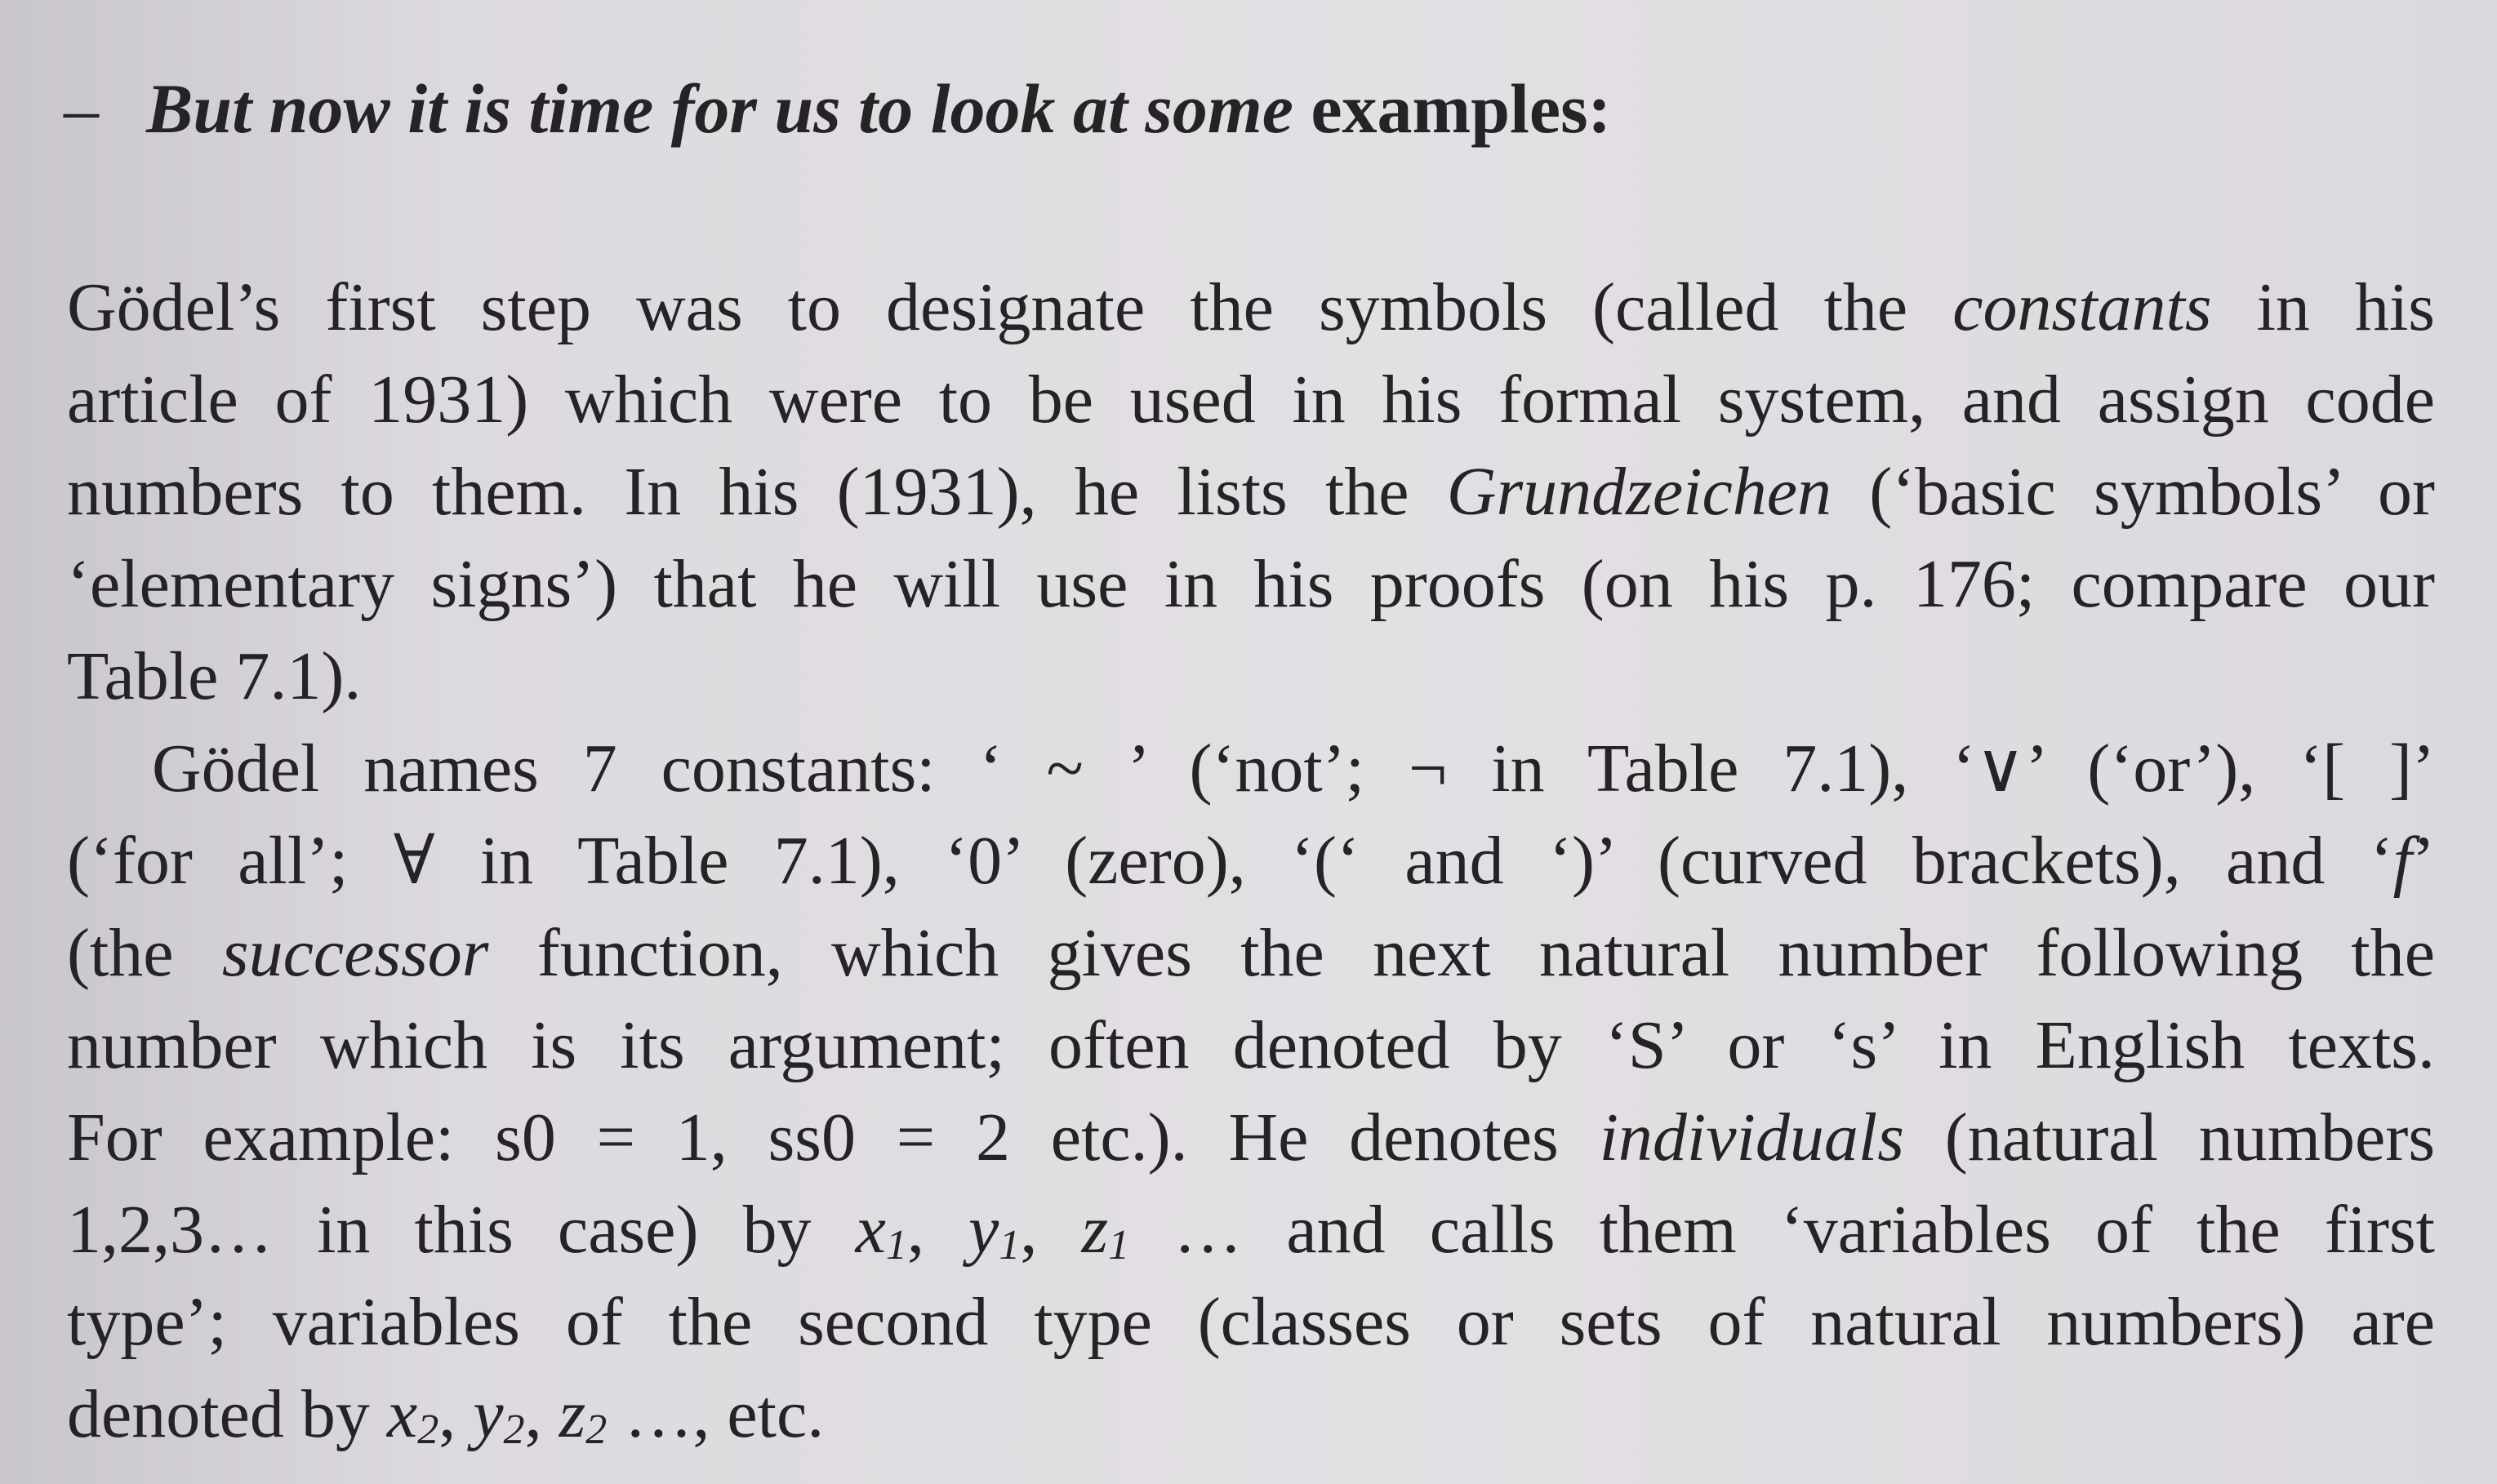  What do you see at coordinates (2402, 861) in the screenshot?
I see `italic-symbol-f: f` at bounding box center [2402, 861].